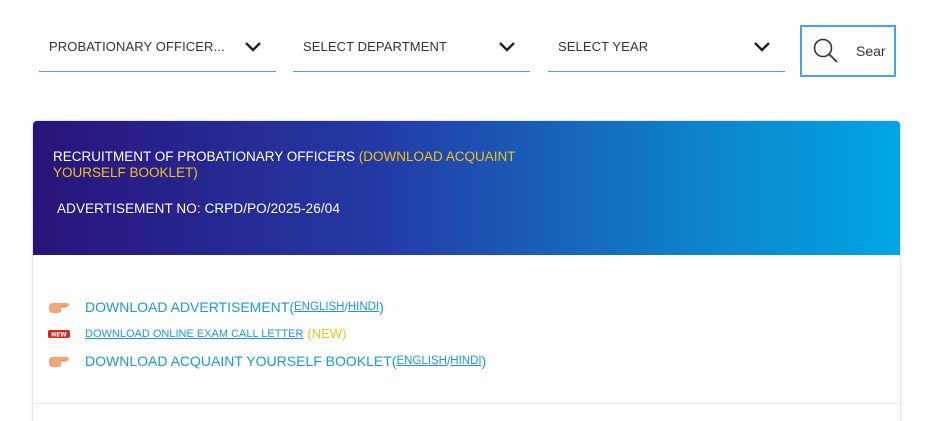 This screenshot has height=421, width=944. I want to click on new-badge-icon: NEW, so click(59, 333).